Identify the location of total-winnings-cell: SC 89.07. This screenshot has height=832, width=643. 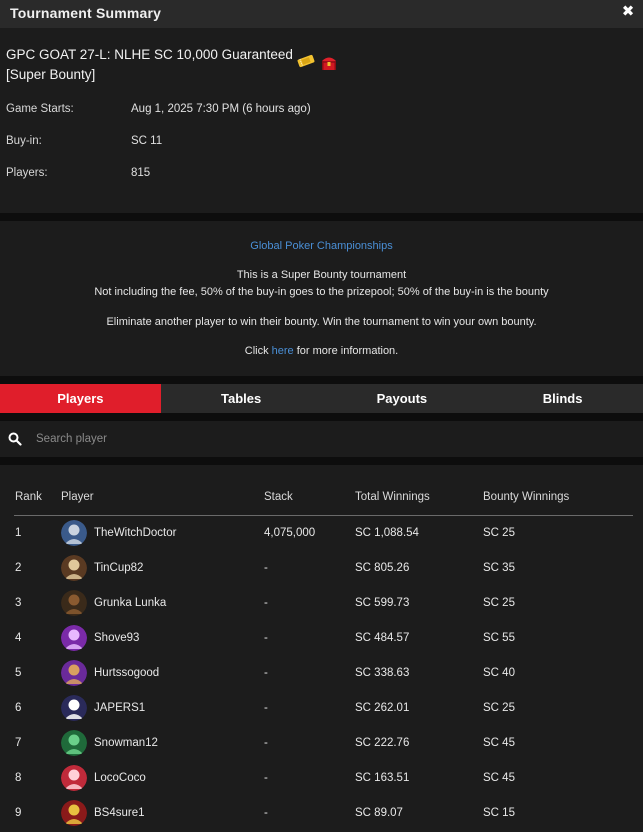
(379, 813).